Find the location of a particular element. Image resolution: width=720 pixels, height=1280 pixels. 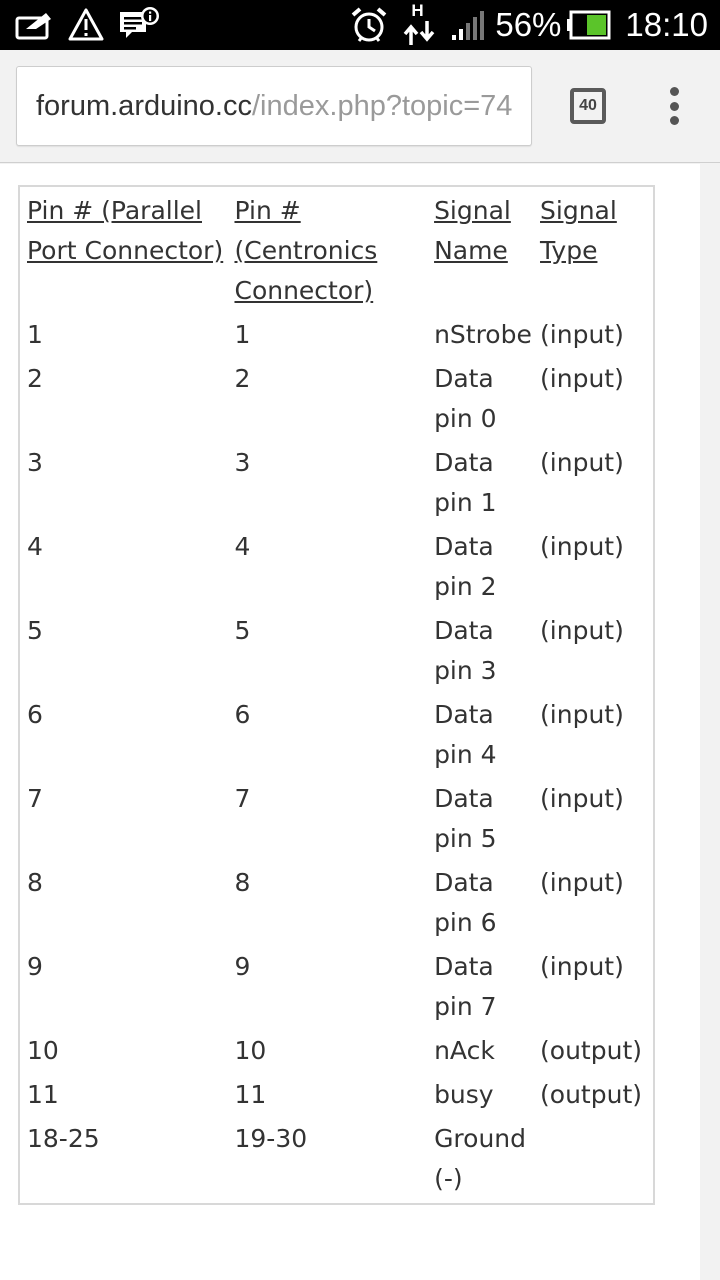

parallel-pin-cell: 6 is located at coordinates (35, 714).